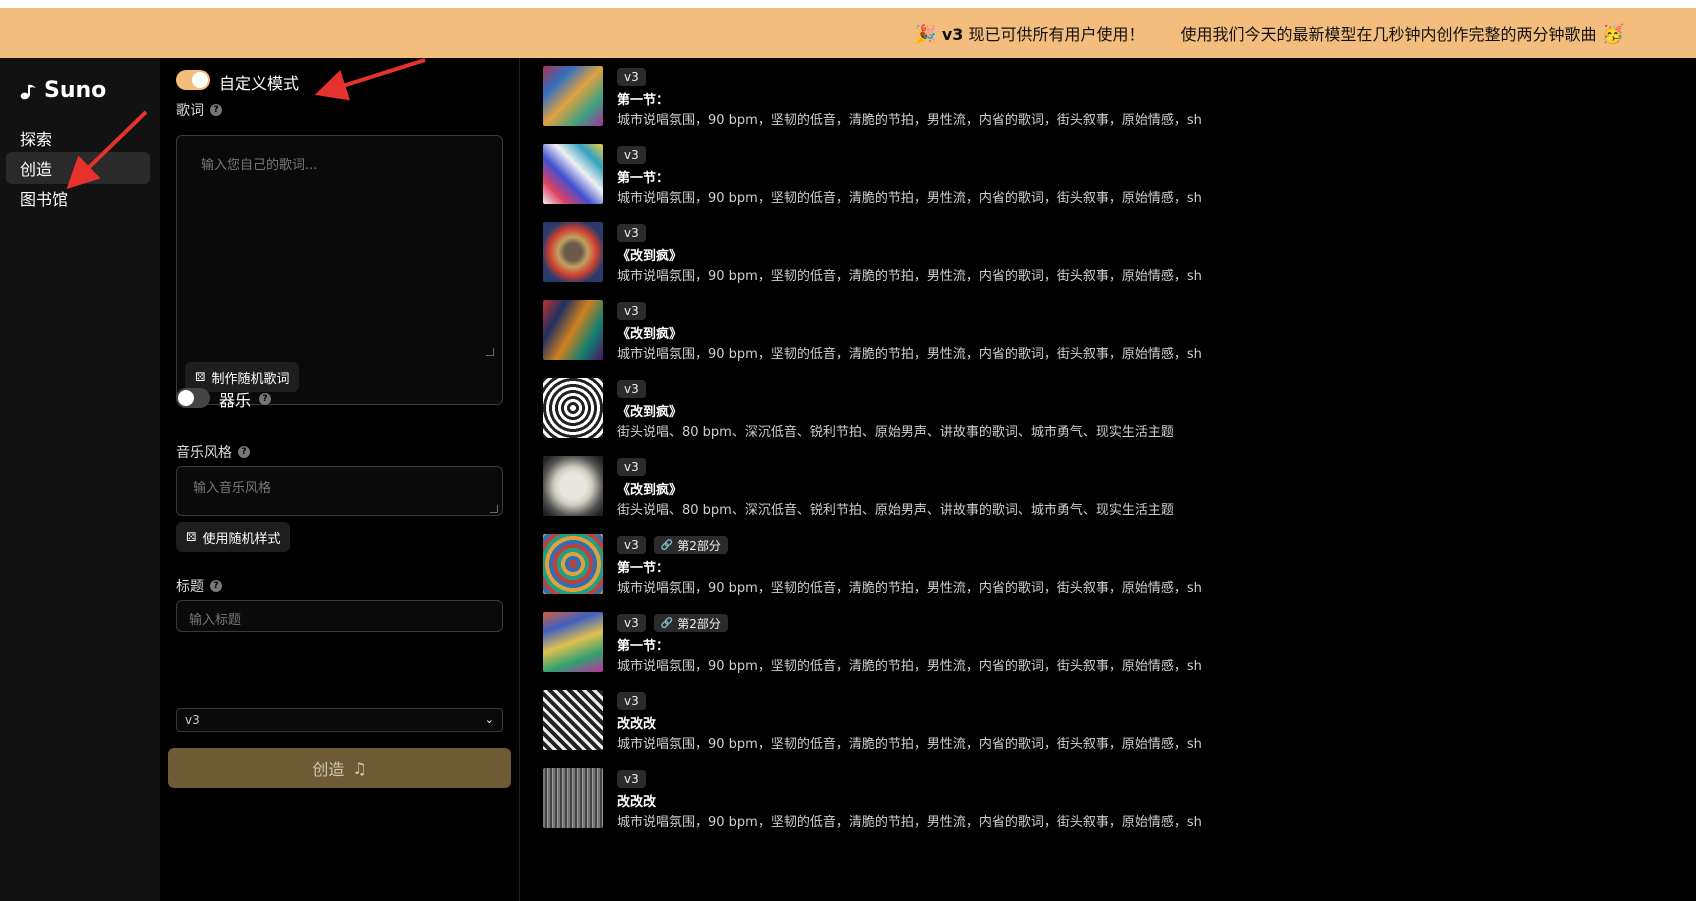  What do you see at coordinates (1054, 34) in the screenshot?
I see `banner-text-1: 现已可供所有用户使用！` at bounding box center [1054, 34].